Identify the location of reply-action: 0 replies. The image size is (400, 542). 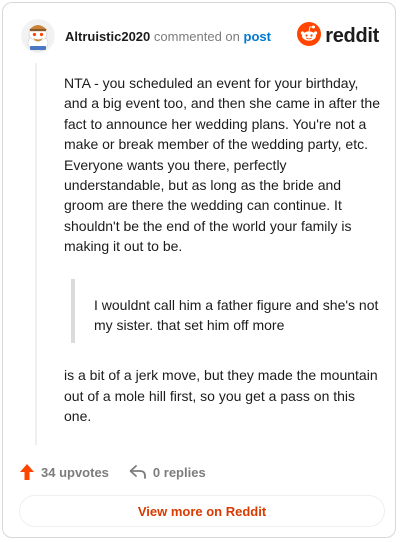
(167, 472).